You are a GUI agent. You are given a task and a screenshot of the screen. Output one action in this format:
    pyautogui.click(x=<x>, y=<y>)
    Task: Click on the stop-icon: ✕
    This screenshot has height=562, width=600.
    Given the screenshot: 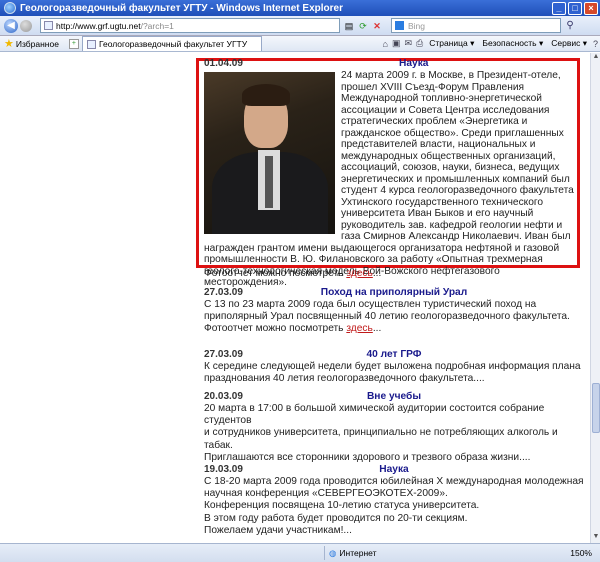 What is the action you would take?
    pyautogui.click(x=377, y=26)
    